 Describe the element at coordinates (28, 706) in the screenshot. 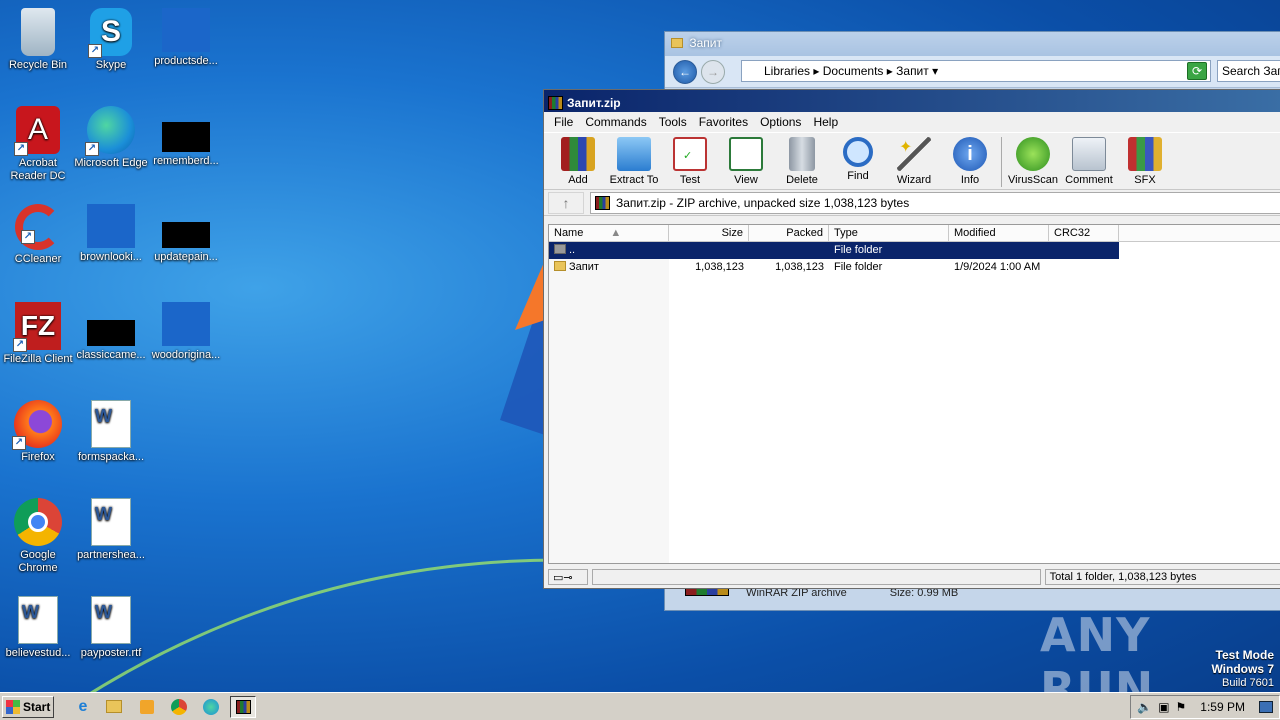

I see `start-button: Start` at that location.